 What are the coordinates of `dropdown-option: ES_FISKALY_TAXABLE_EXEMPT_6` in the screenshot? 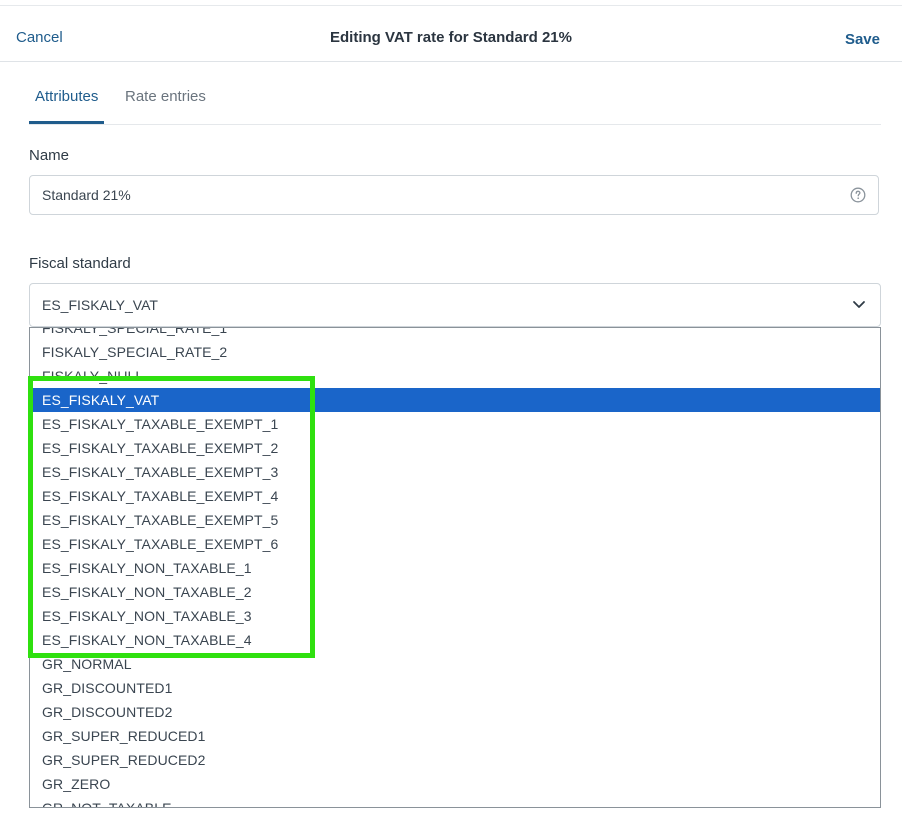 It's located at (455, 544).